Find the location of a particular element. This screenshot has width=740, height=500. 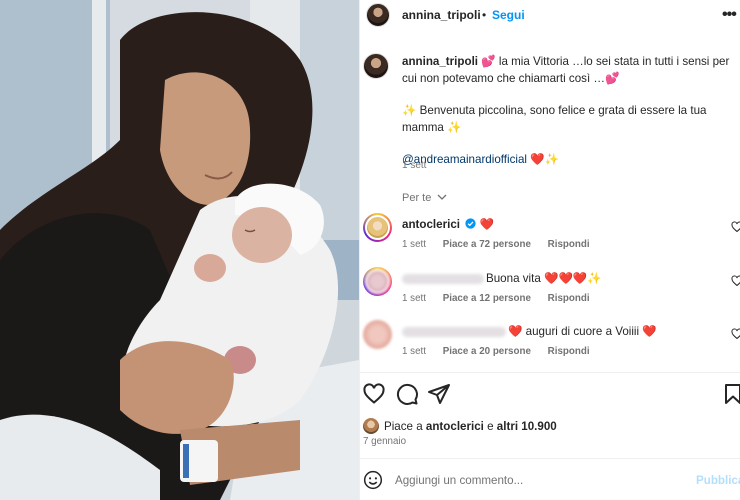

likes-user-link: antoclerici is located at coordinates (455, 426).